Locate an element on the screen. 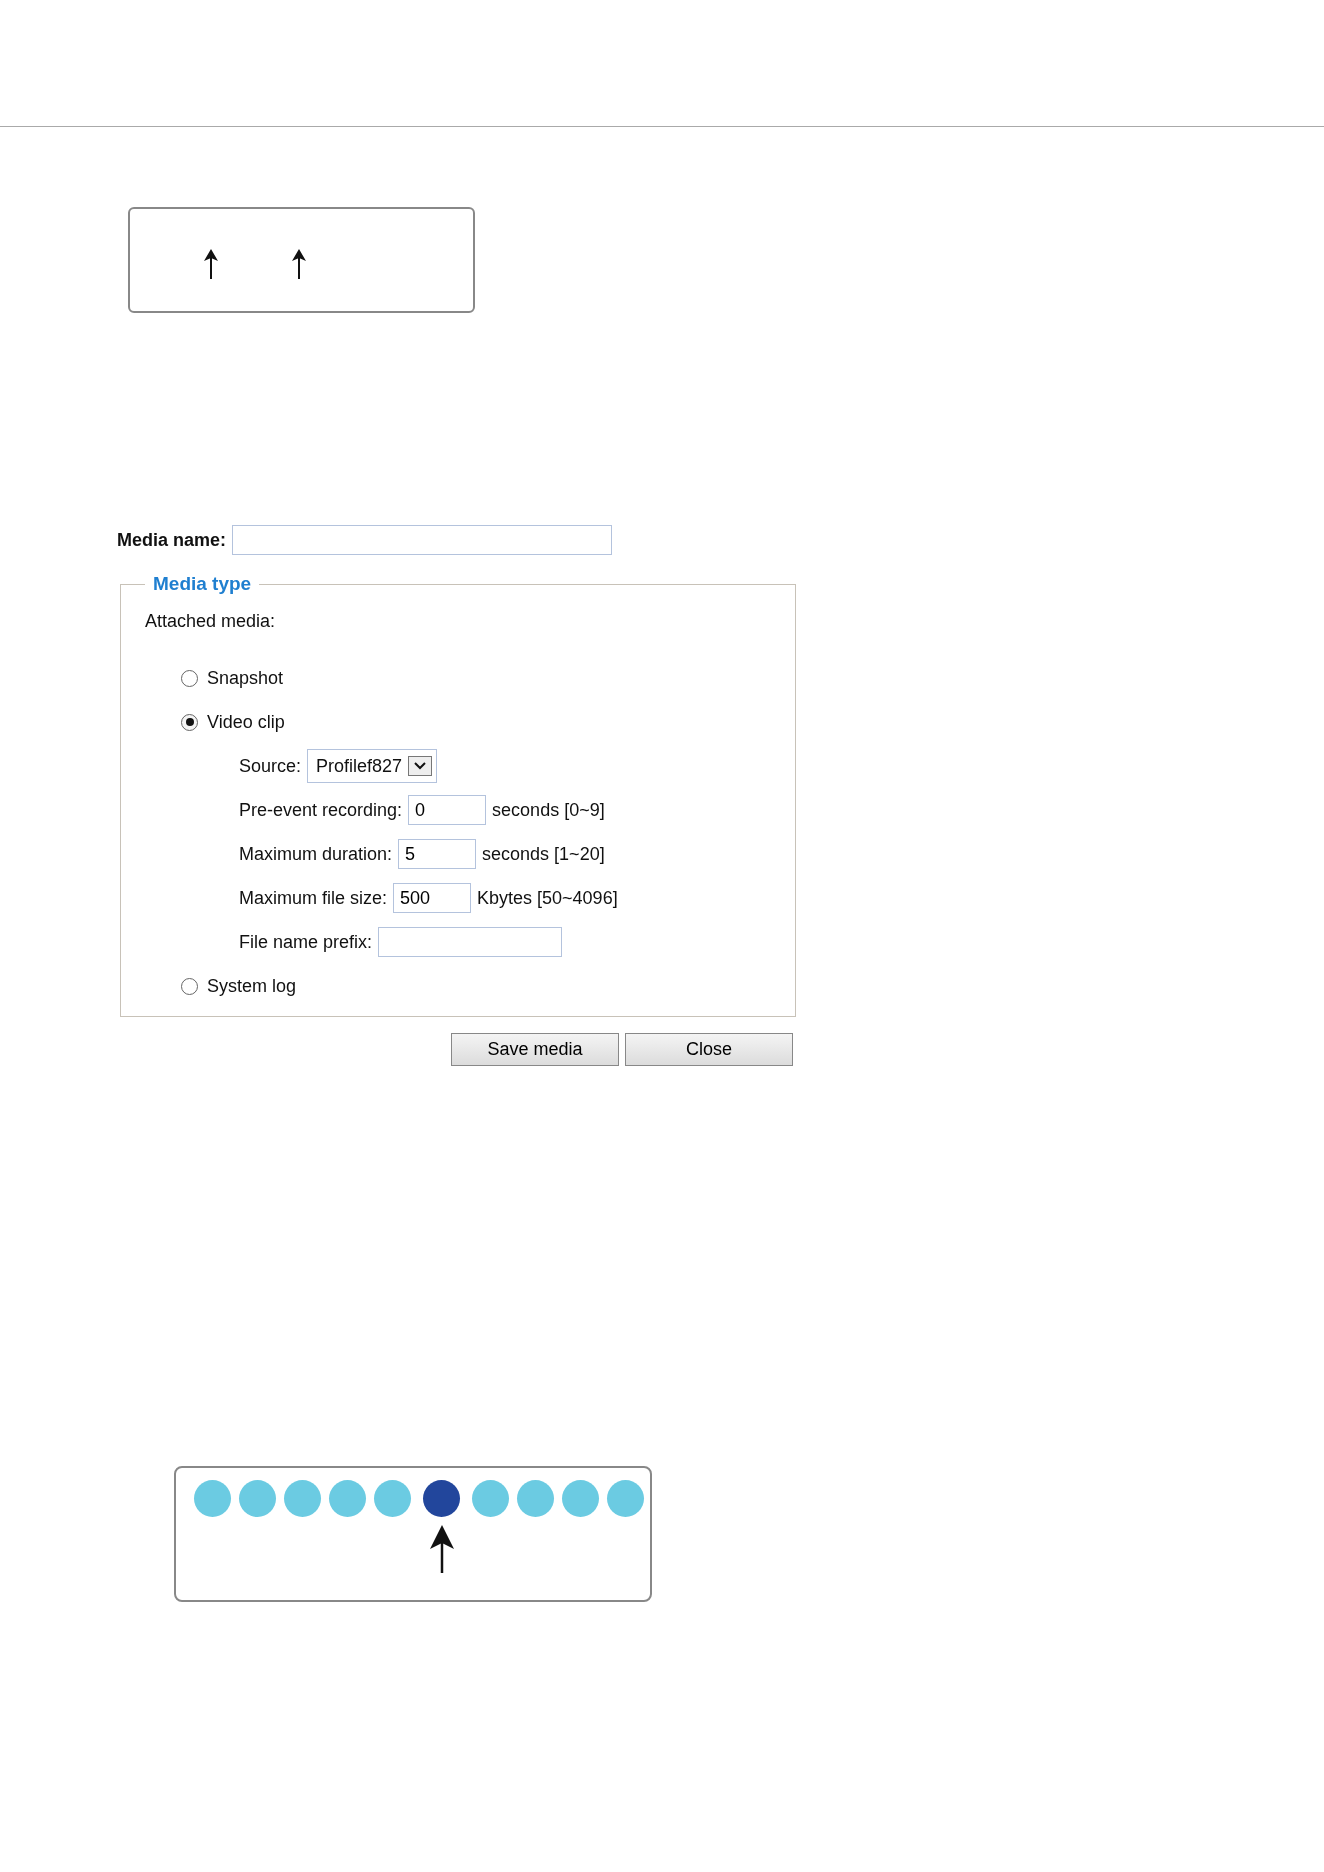 The height and width of the screenshot is (1872, 1324). action-button: Save media is located at coordinates (535, 1049).